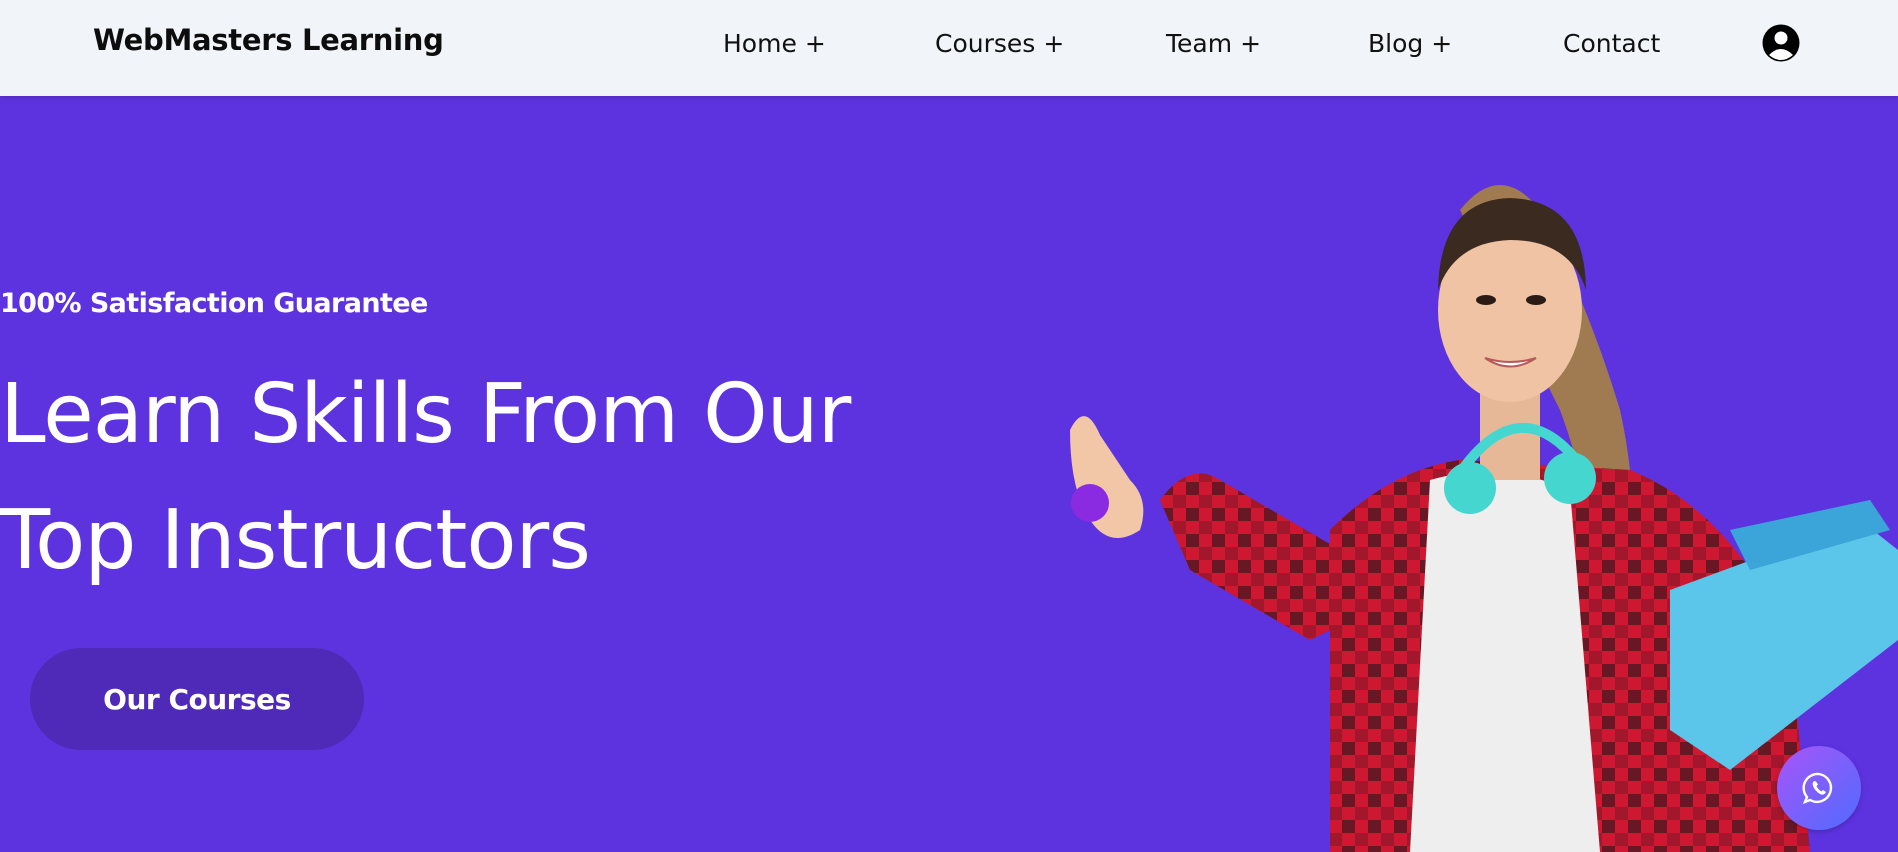 The height and width of the screenshot is (852, 1898). Describe the element at coordinates (760, 43) in the screenshot. I see `nav-item-label: Home` at that location.